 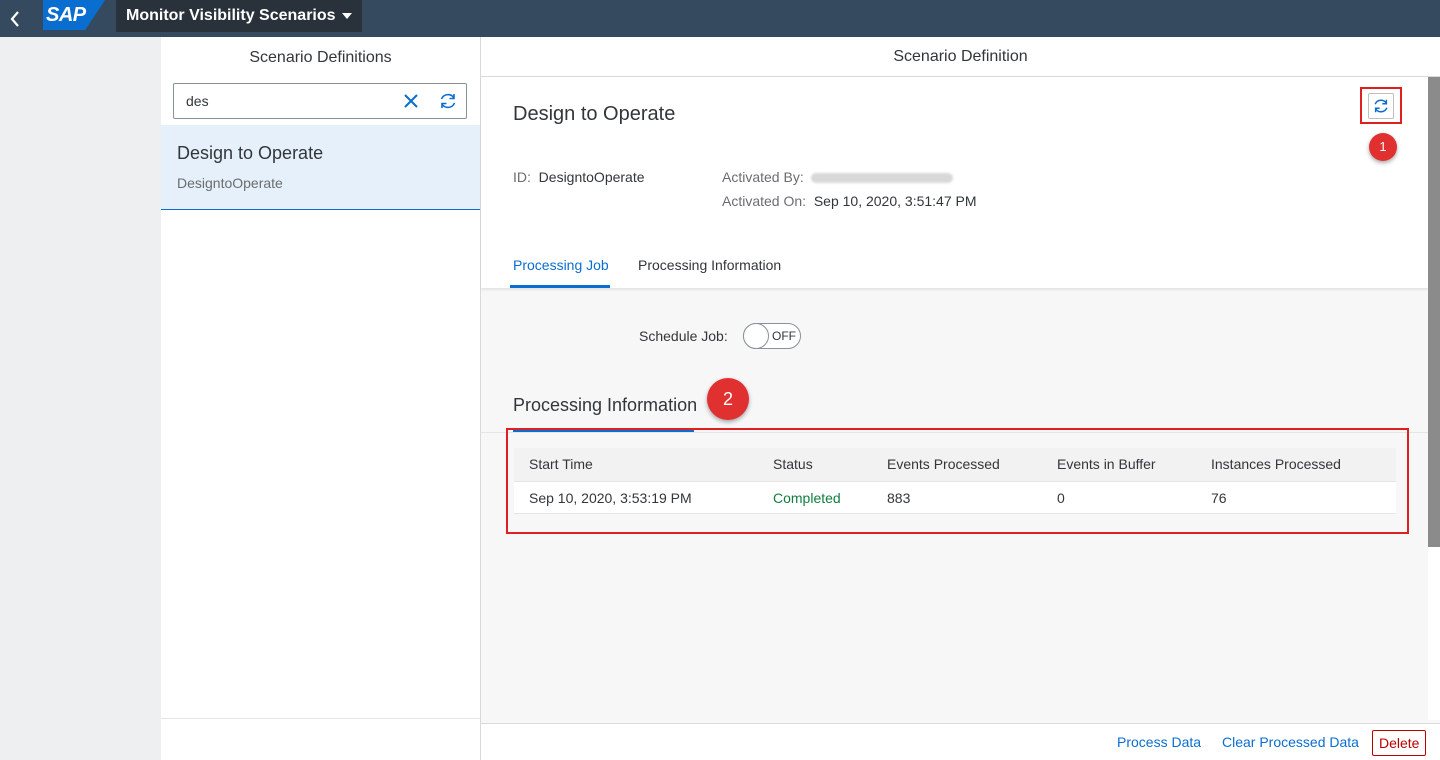 What do you see at coordinates (74, 15) in the screenshot?
I see `sap-logo: SAP` at bounding box center [74, 15].